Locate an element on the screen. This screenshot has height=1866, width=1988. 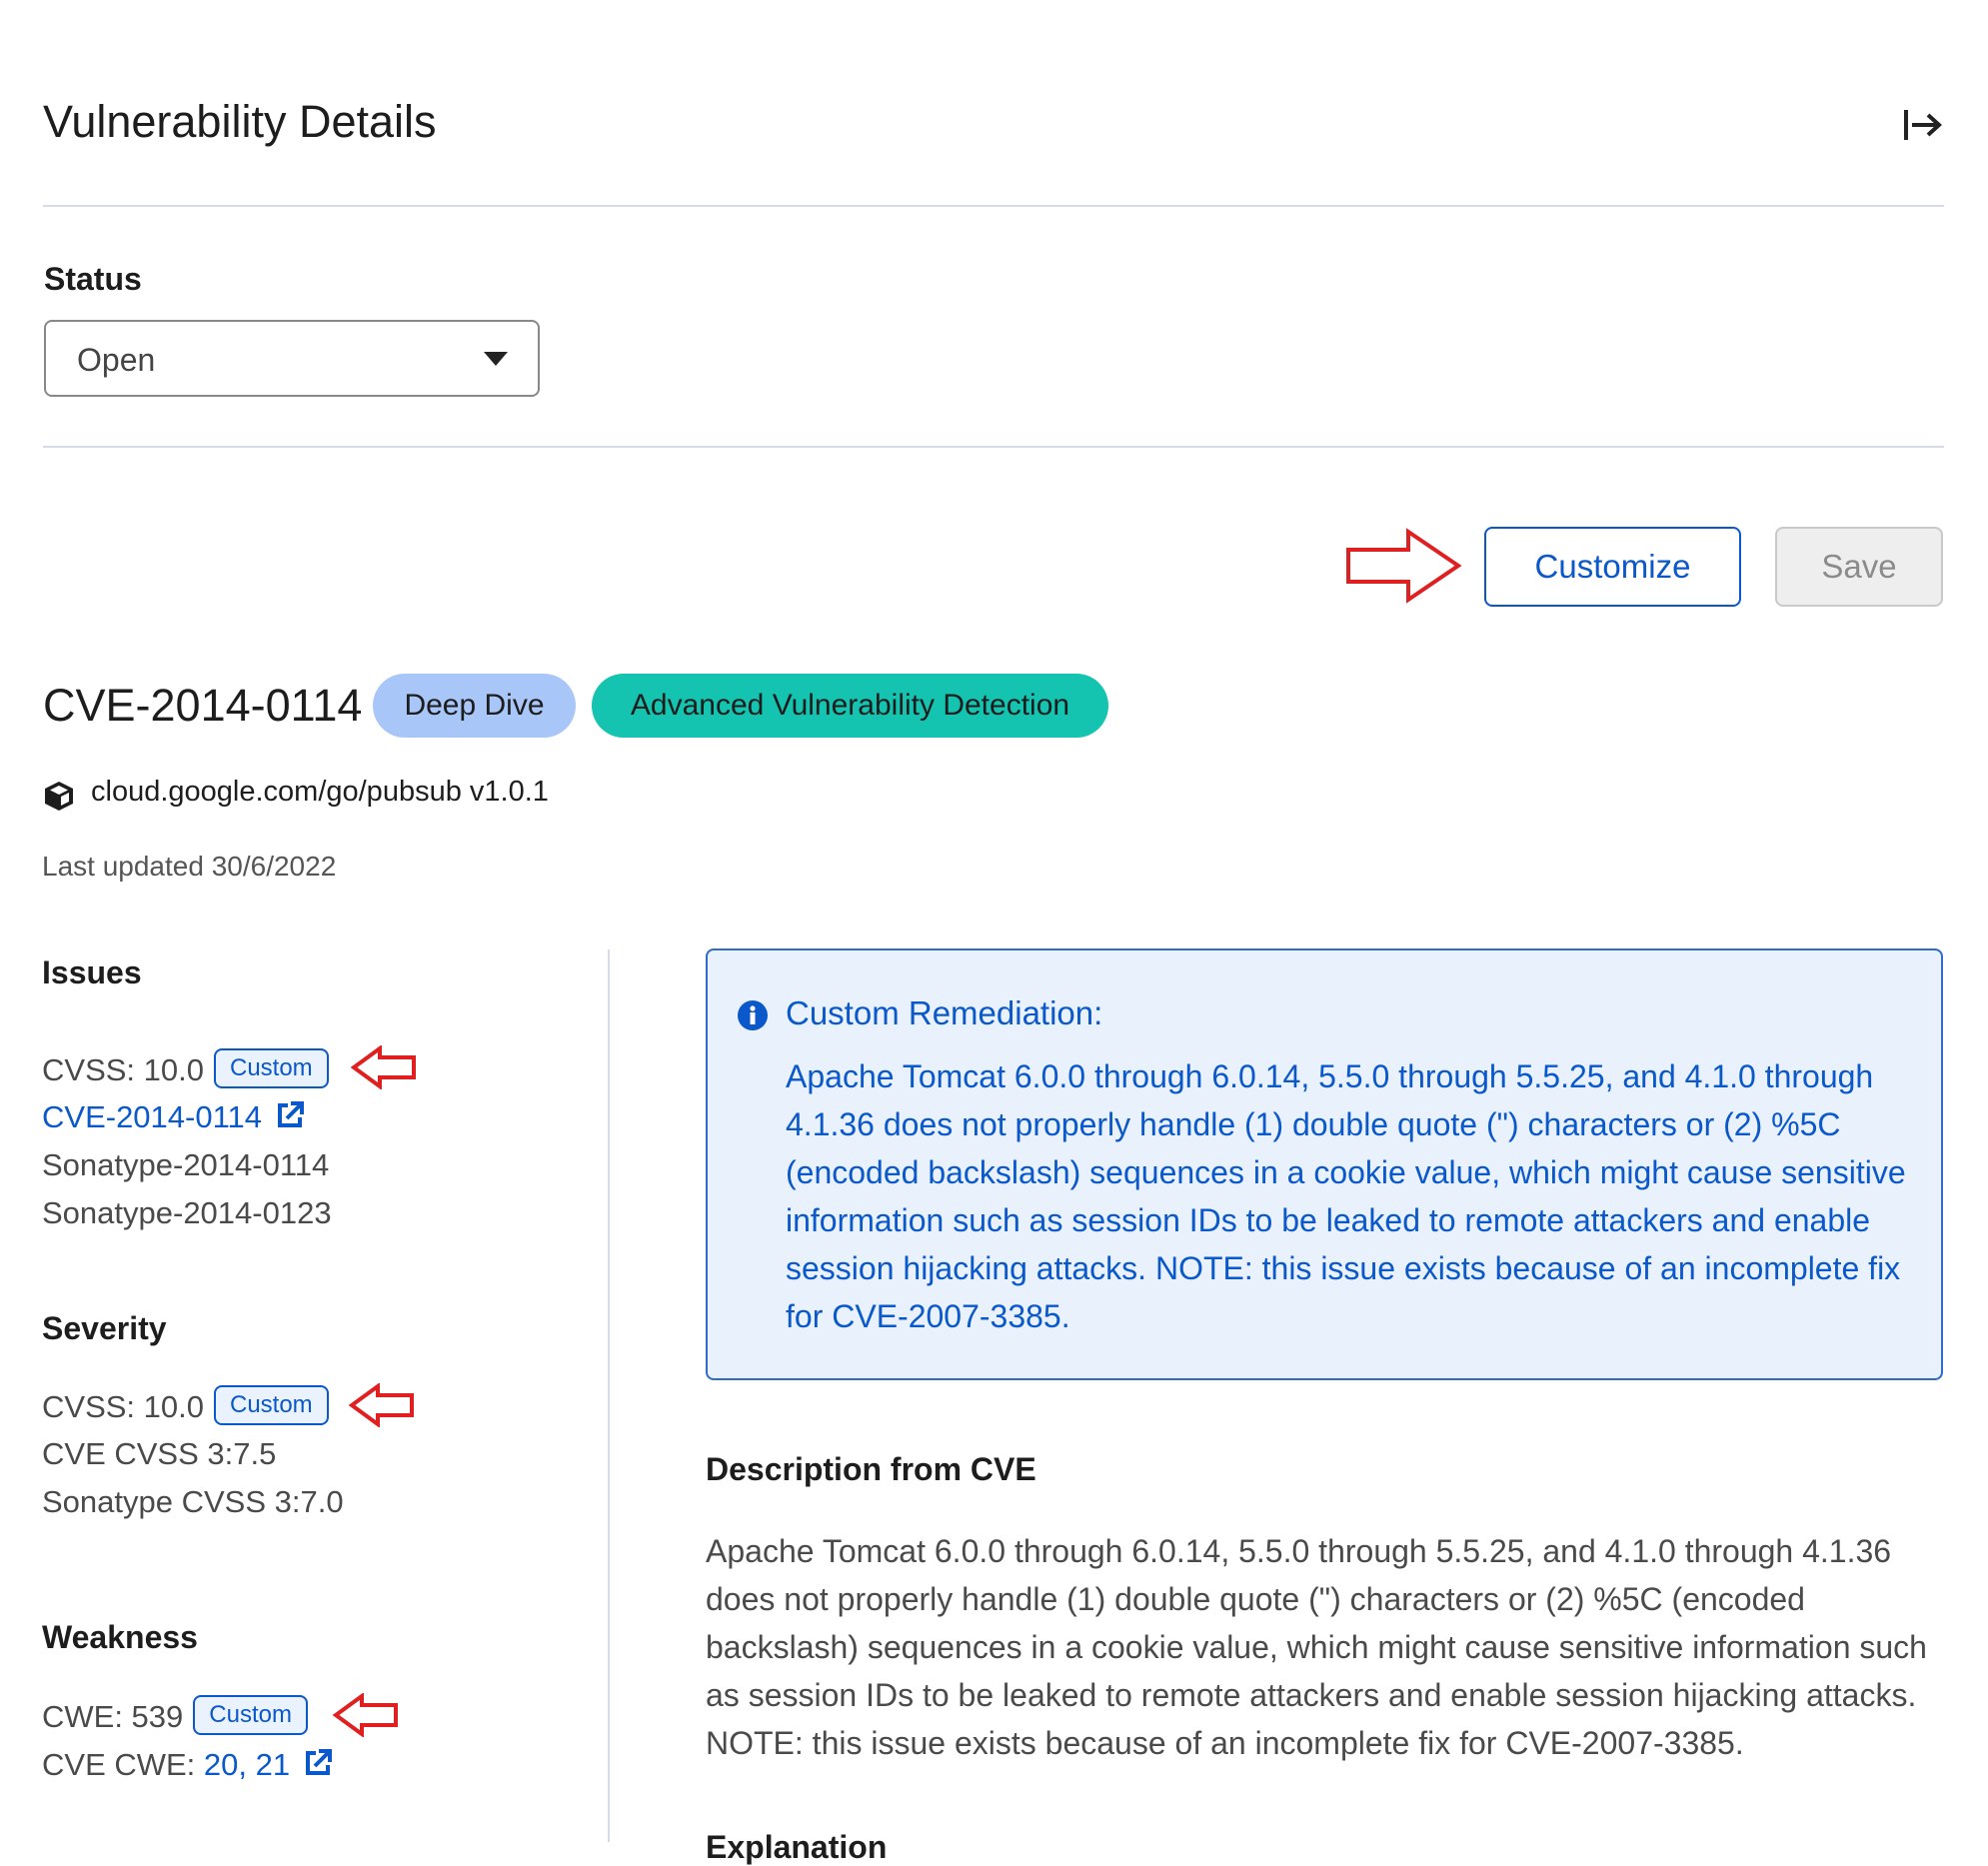
status-select-value: Open is located at coordinates (116, 360).